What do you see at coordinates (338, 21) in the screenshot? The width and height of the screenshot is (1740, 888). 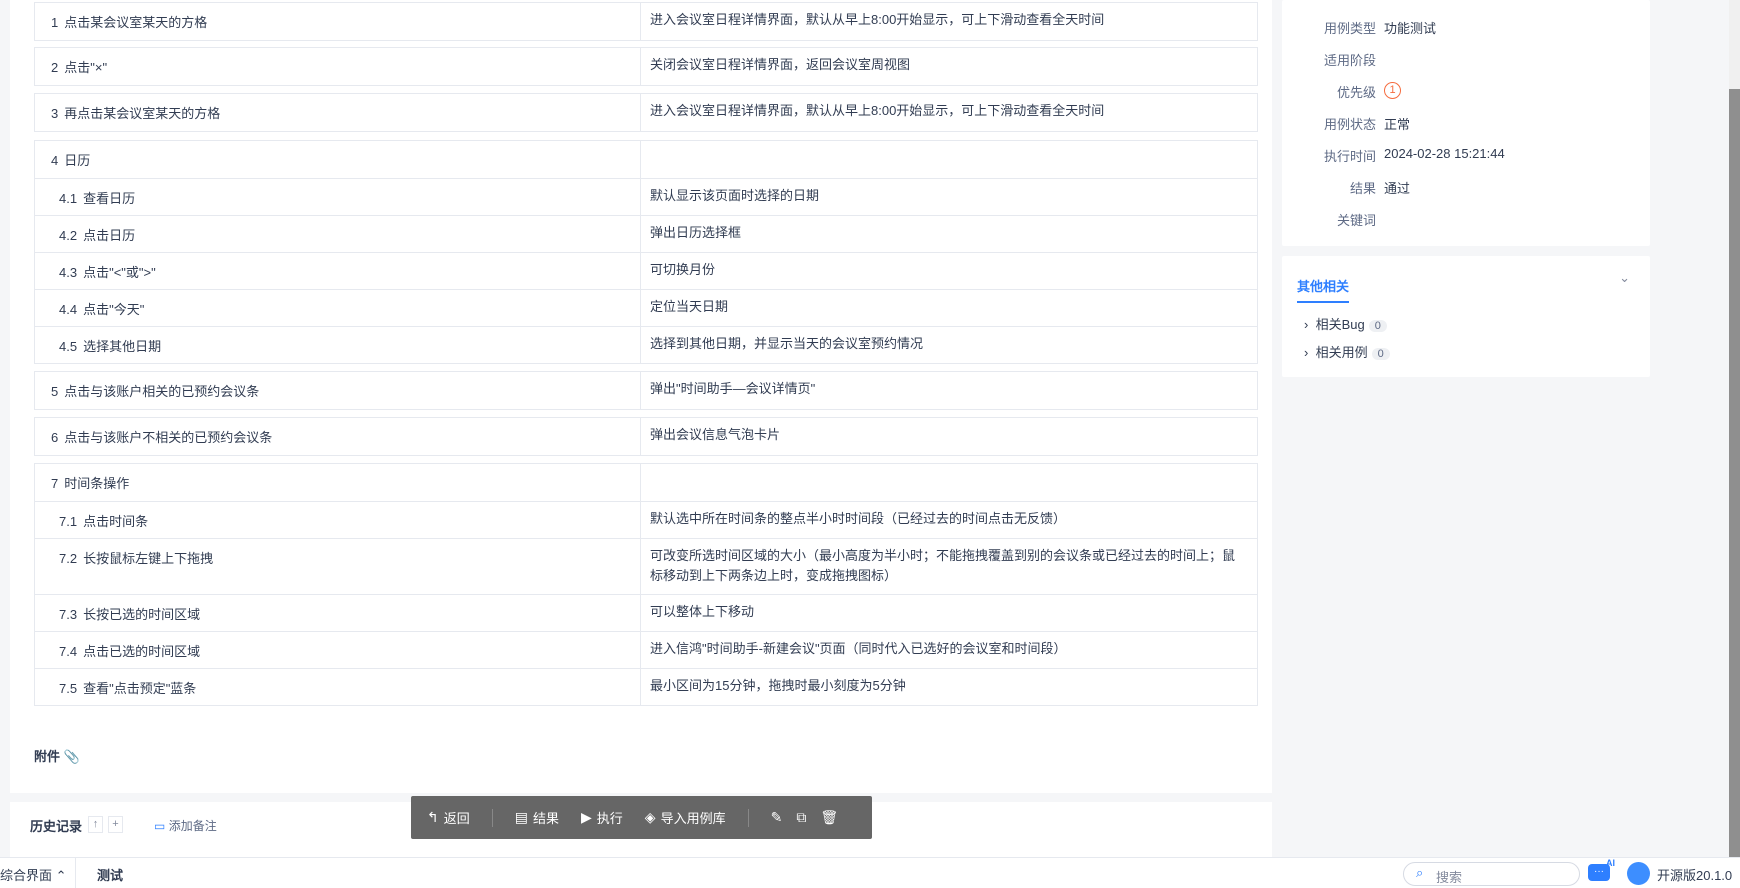 I see `step-cell: 1 点击某会议室某天的方格` at bounding box center [338, 21].